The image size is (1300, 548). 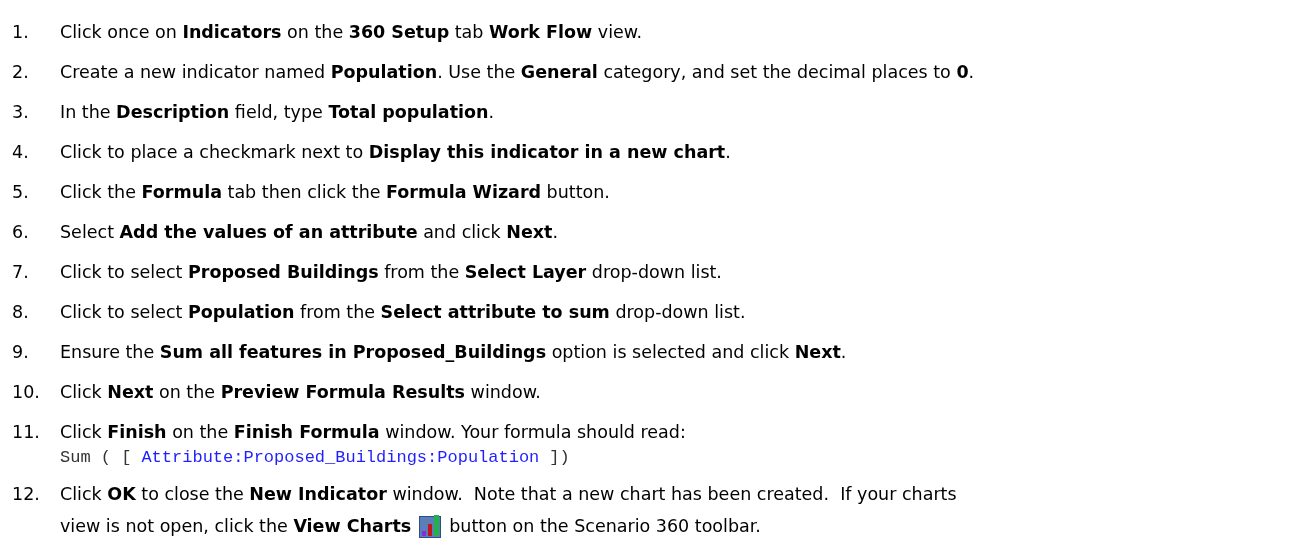 I want to click on step-number: 8., so click(x=21, y=312).